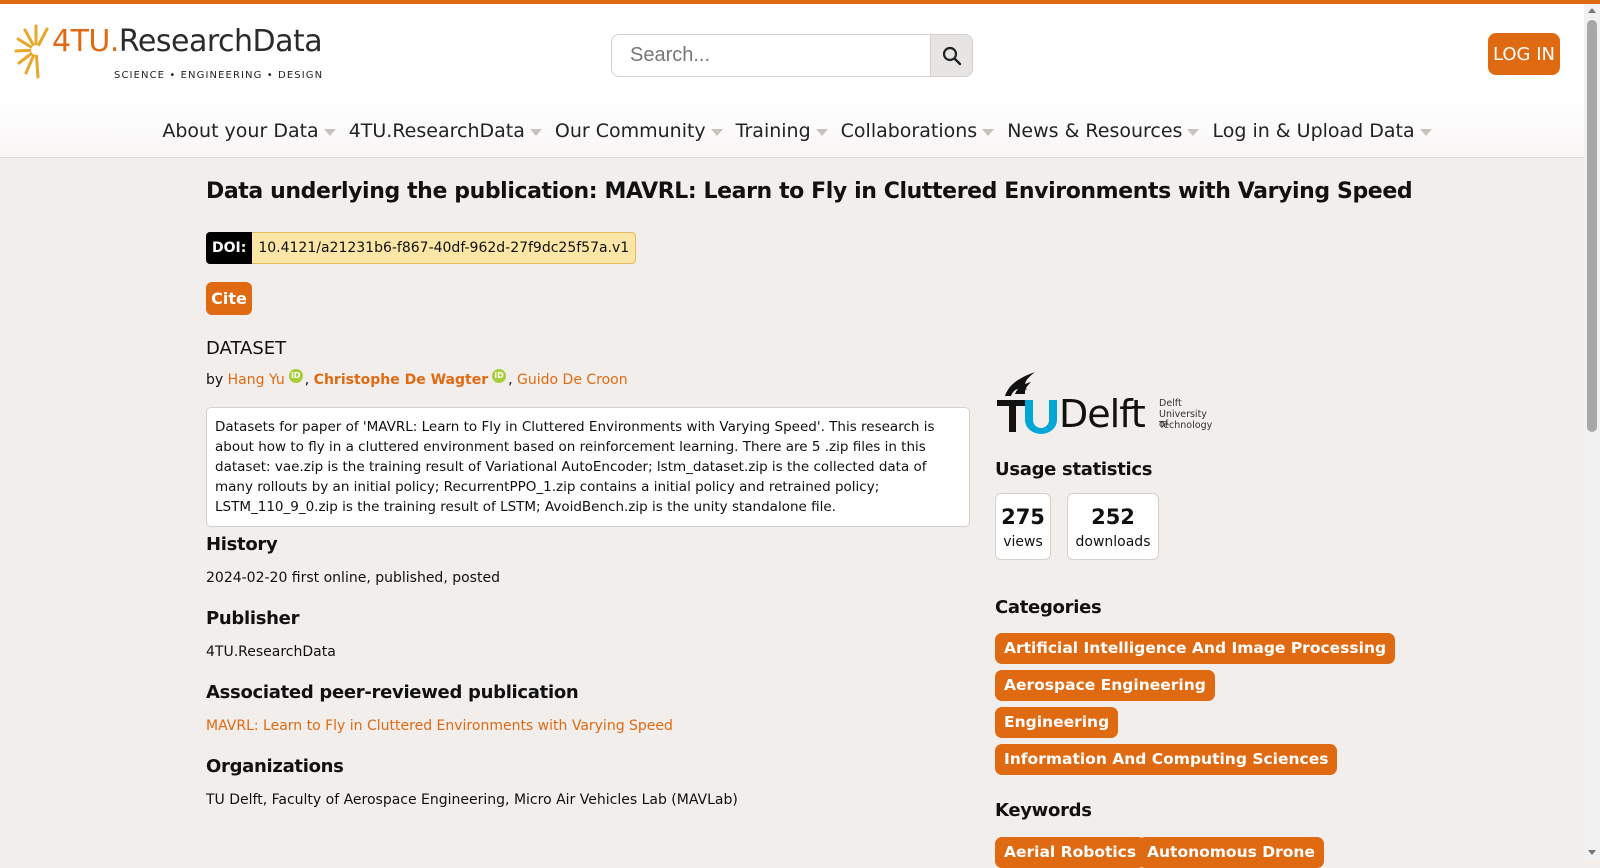  I want to click on scroll-up-arrow-icon, so click(1592, 10).